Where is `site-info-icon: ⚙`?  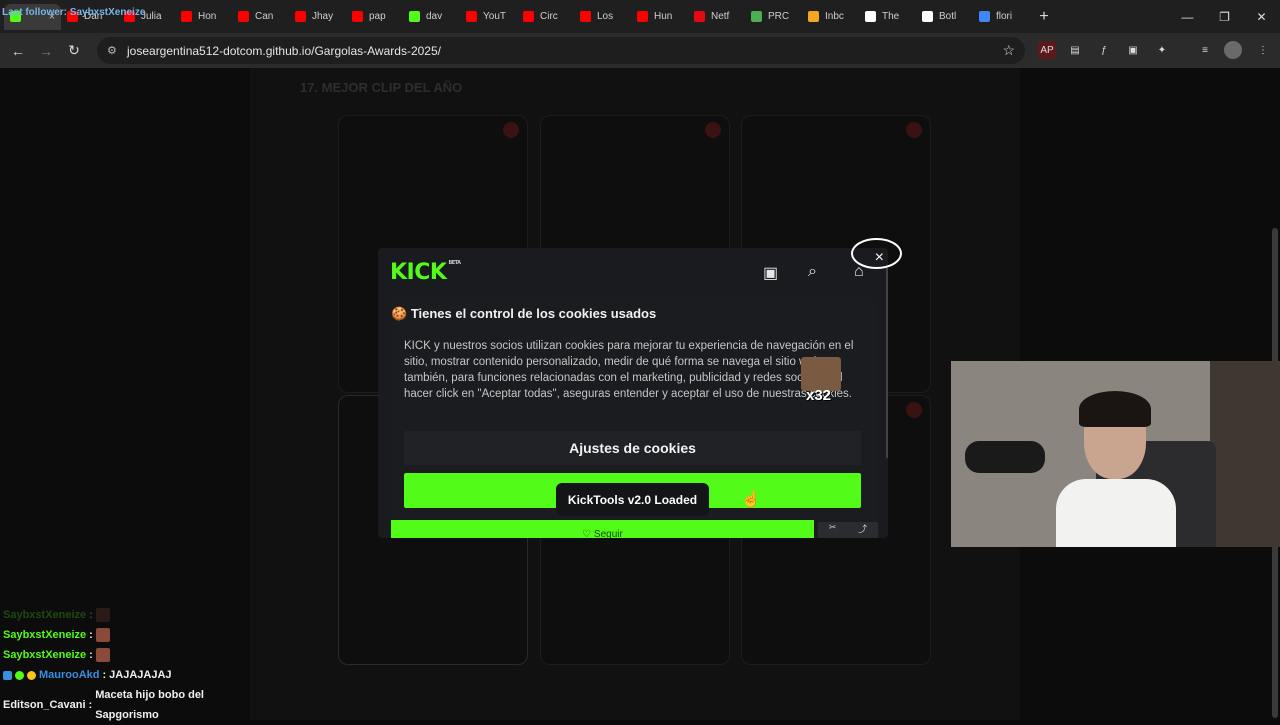 site-info-icon: ⚙ is located at coordinates (114, 50).